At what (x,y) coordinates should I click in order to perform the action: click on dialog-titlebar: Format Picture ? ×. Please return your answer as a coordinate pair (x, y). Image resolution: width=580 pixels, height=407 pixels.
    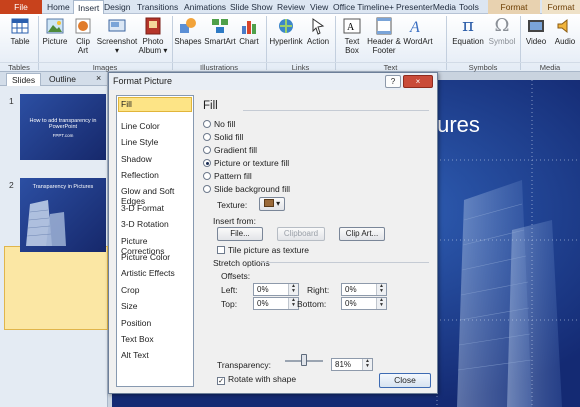
    Looking at the image, I should click on (273, 81).